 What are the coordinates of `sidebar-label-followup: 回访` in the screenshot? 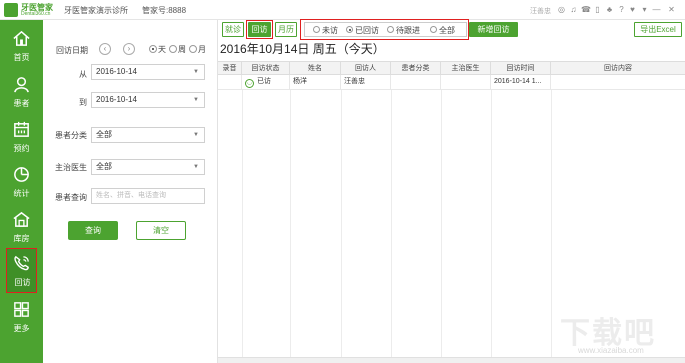 It's located at (22, 282).